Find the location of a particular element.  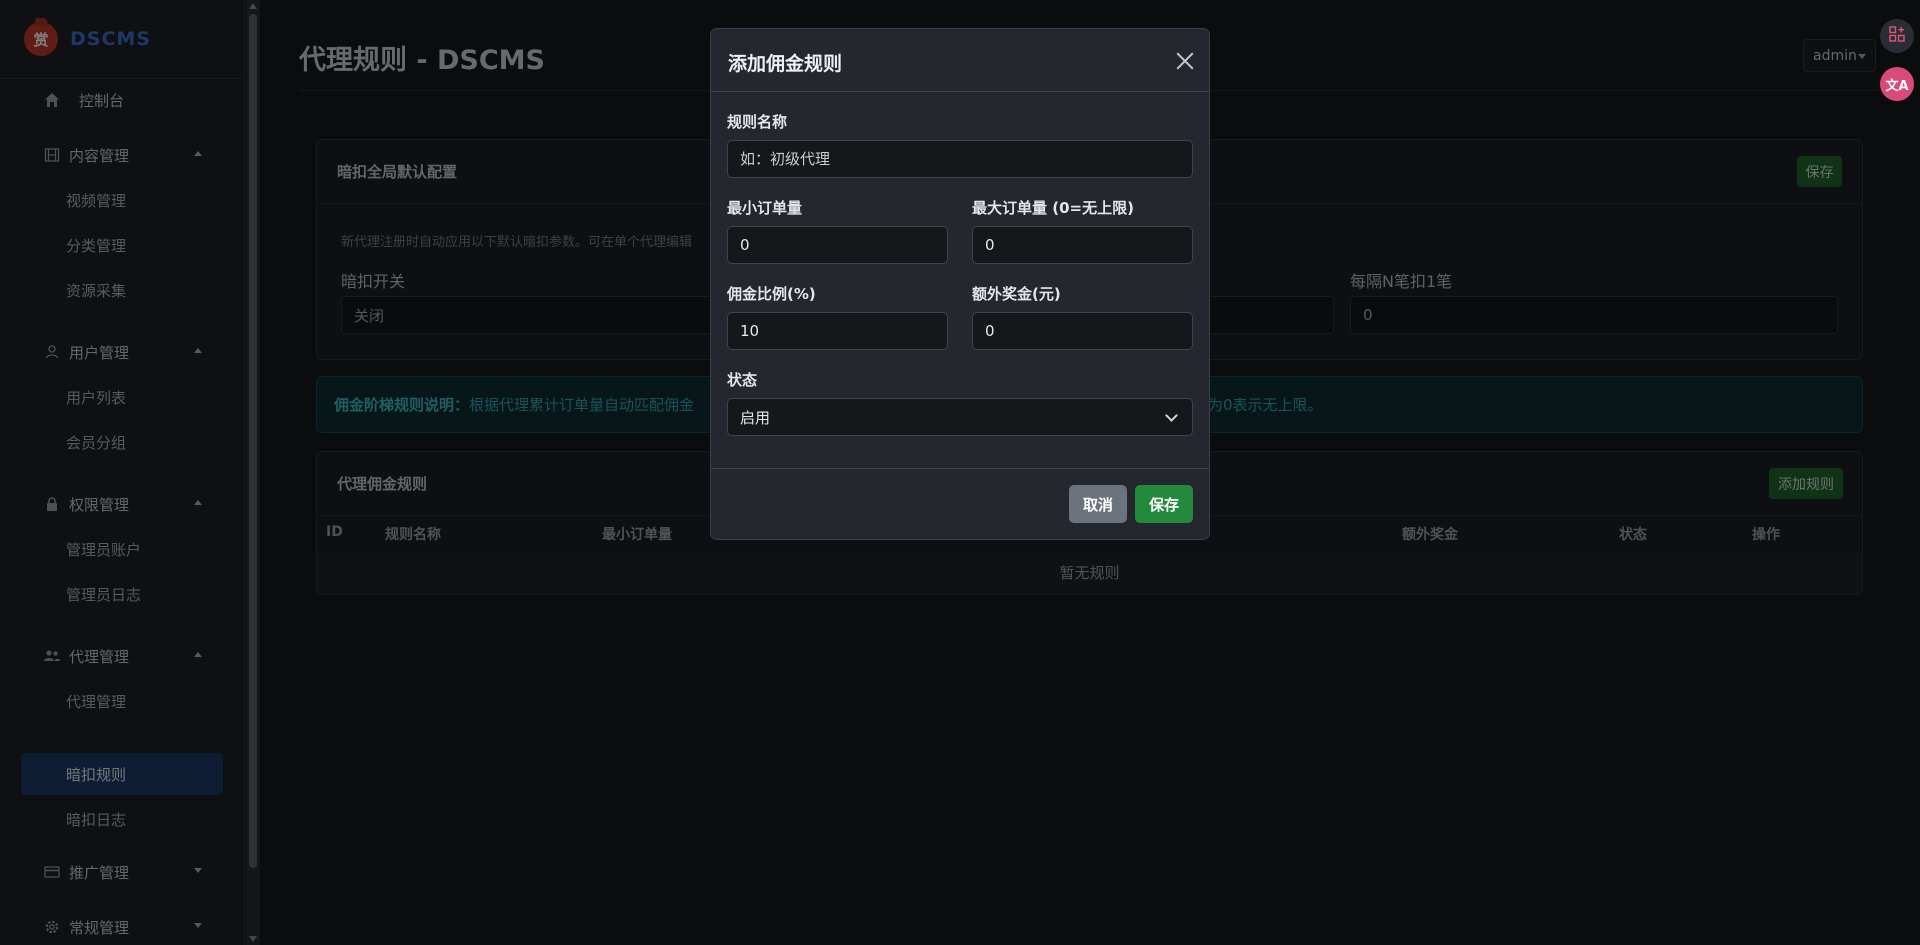

commission-rate-label: 佣金比例(%) is located at coordinates (771, 294).